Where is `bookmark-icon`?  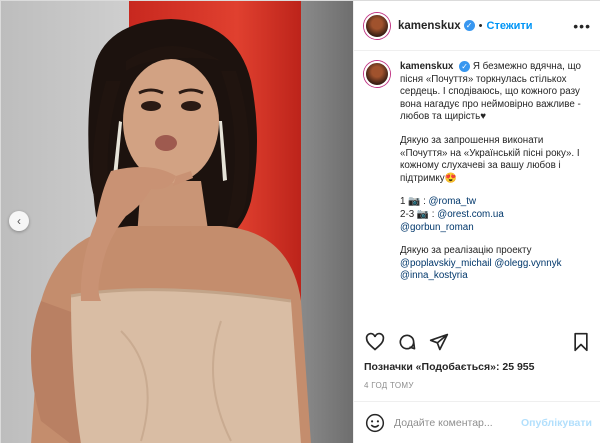 bookmark-icon is located at coordinates (581, 342).